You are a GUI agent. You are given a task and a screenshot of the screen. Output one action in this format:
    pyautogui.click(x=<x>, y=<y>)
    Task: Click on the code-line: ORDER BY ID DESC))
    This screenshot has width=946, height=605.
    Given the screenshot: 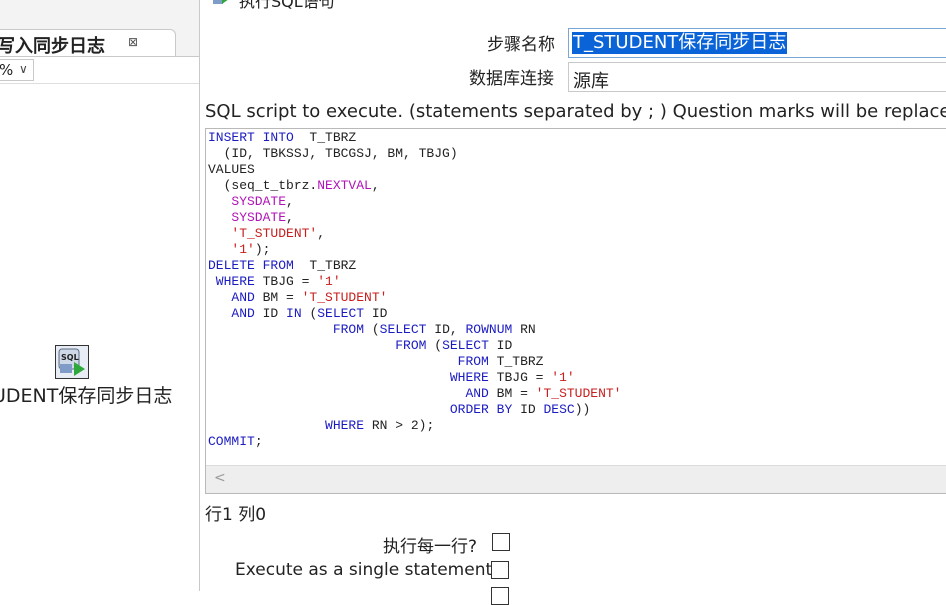 What is the action you would take?
    pyautogui.click(x=520, y=409)
    